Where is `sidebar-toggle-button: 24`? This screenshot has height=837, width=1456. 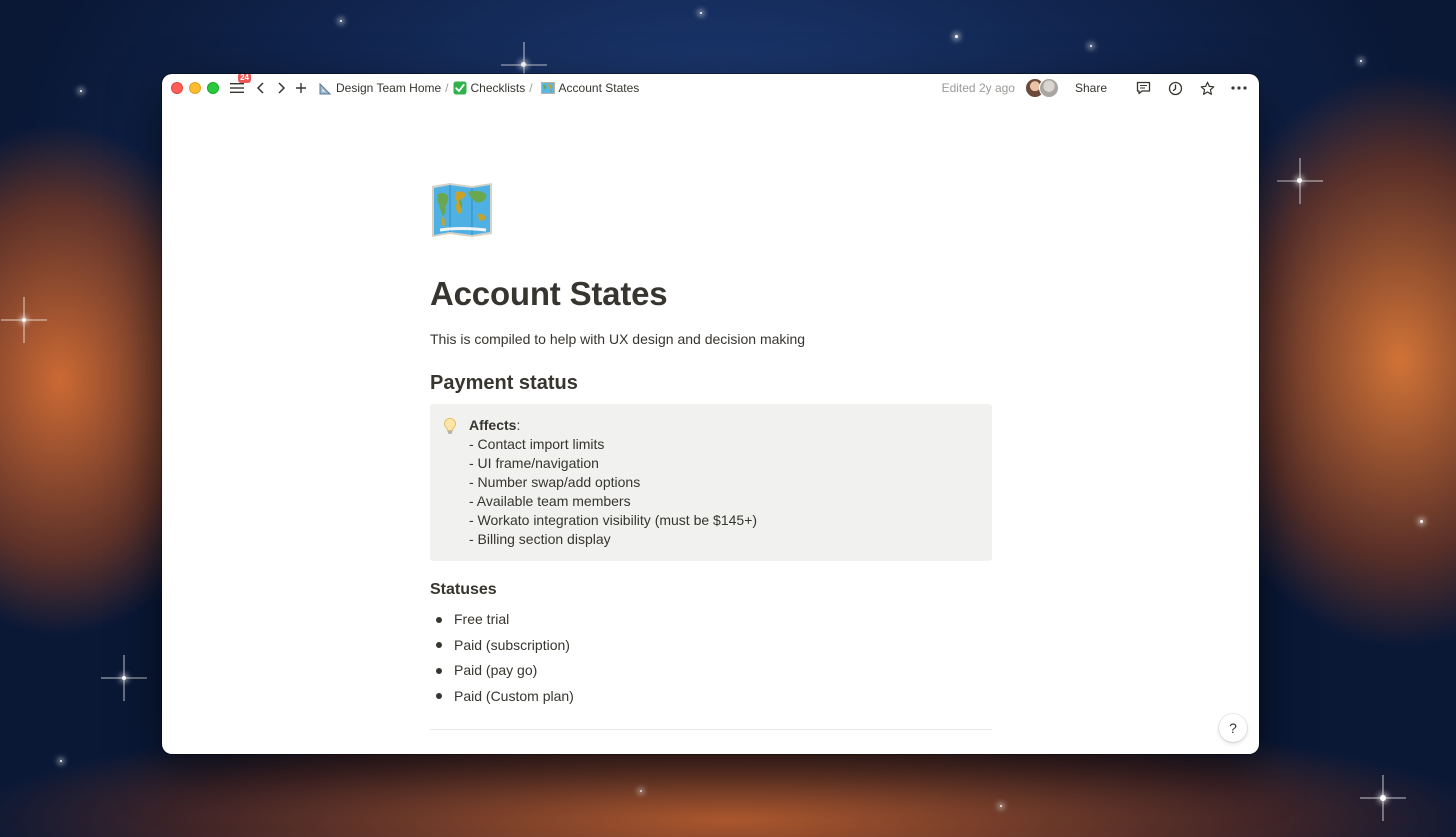
sidebar-toggle-button: 24 is located at coordinates (239, 86).